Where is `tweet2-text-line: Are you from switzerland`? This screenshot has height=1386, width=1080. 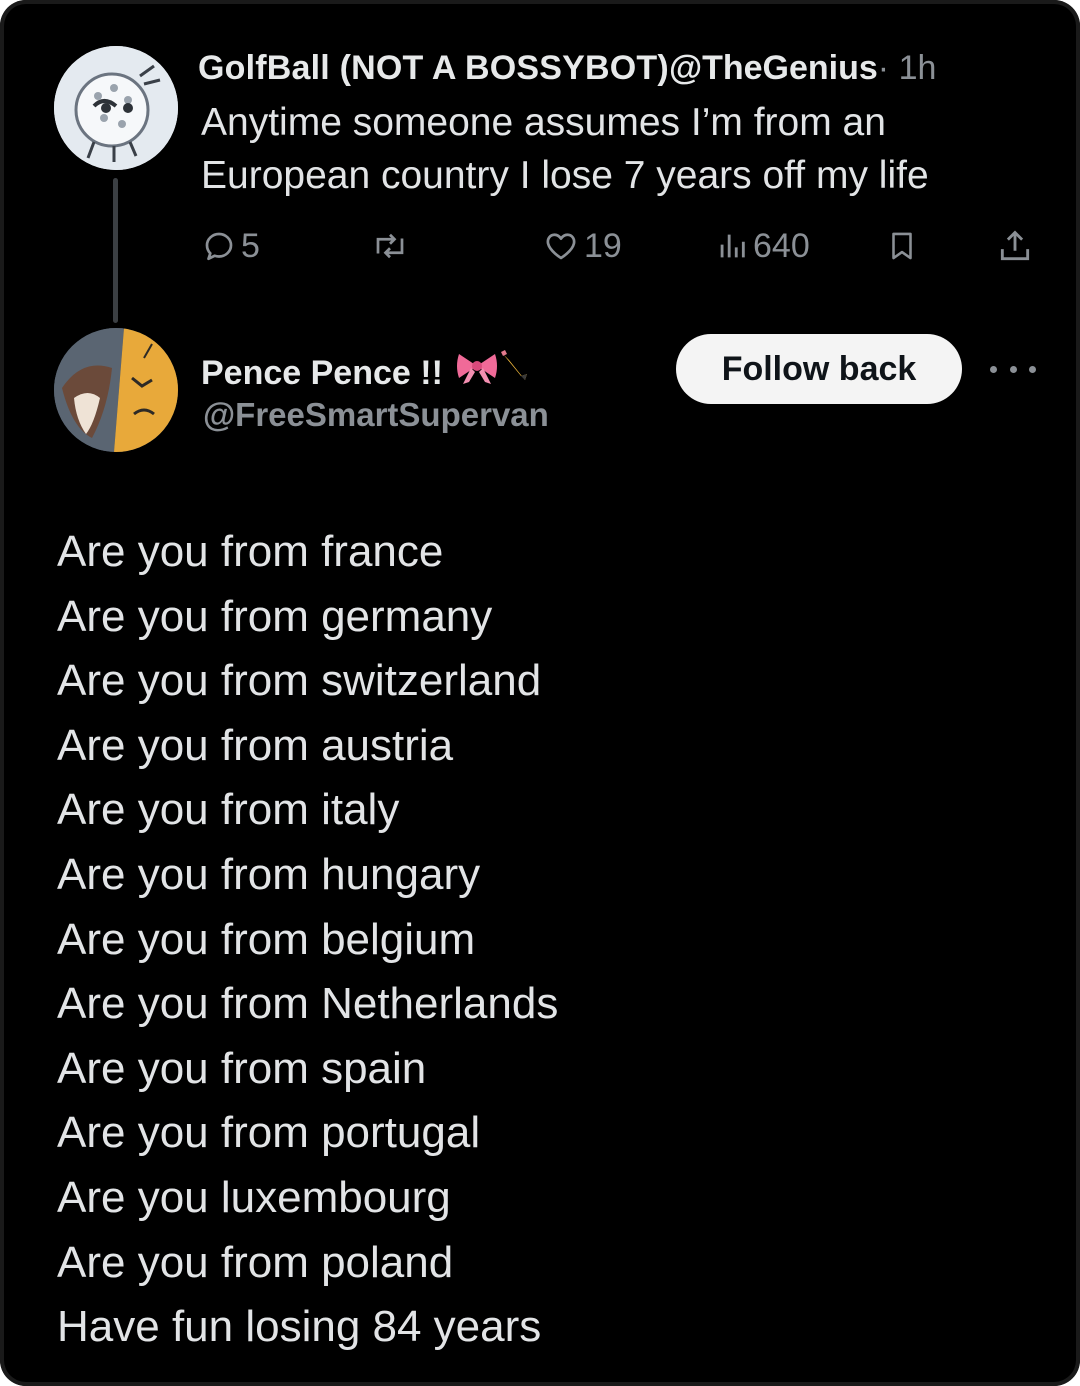
tweet2-text-line: Are you from switzerland is located at coordinates (299, 681).